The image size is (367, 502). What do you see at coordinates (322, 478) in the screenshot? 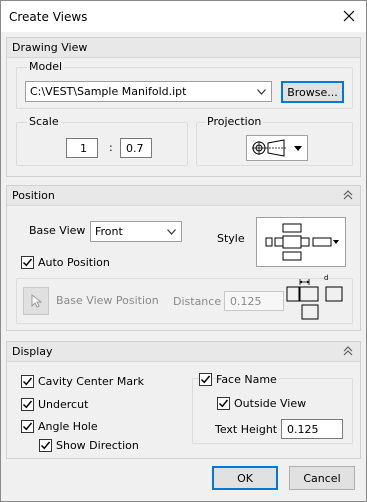
I see `cancel-button: Cancel` at bounding box center [322, 478].